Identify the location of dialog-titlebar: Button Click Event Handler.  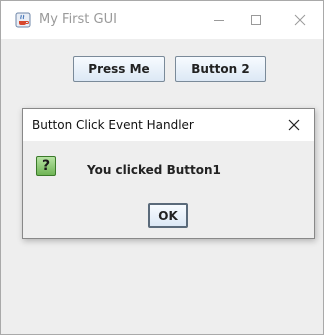
(168, 125).